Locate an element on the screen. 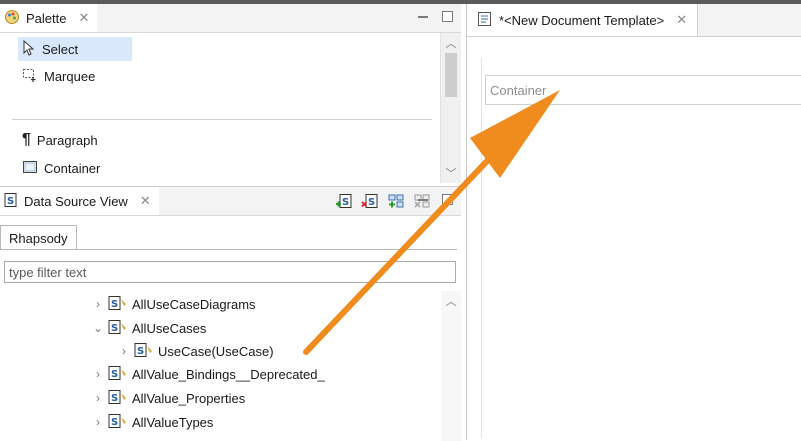  pilcrow-icon: ¶ is located at coordinates (26, 139).